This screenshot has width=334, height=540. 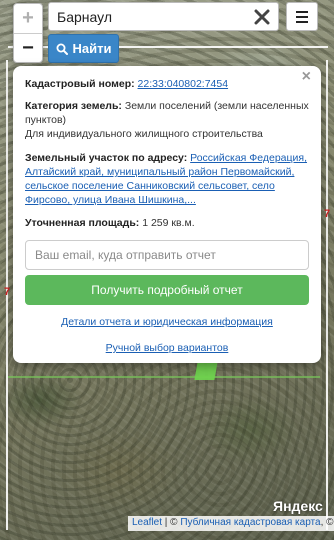 I want to click on selected-parcel-outline, so click(x=164, y=373).